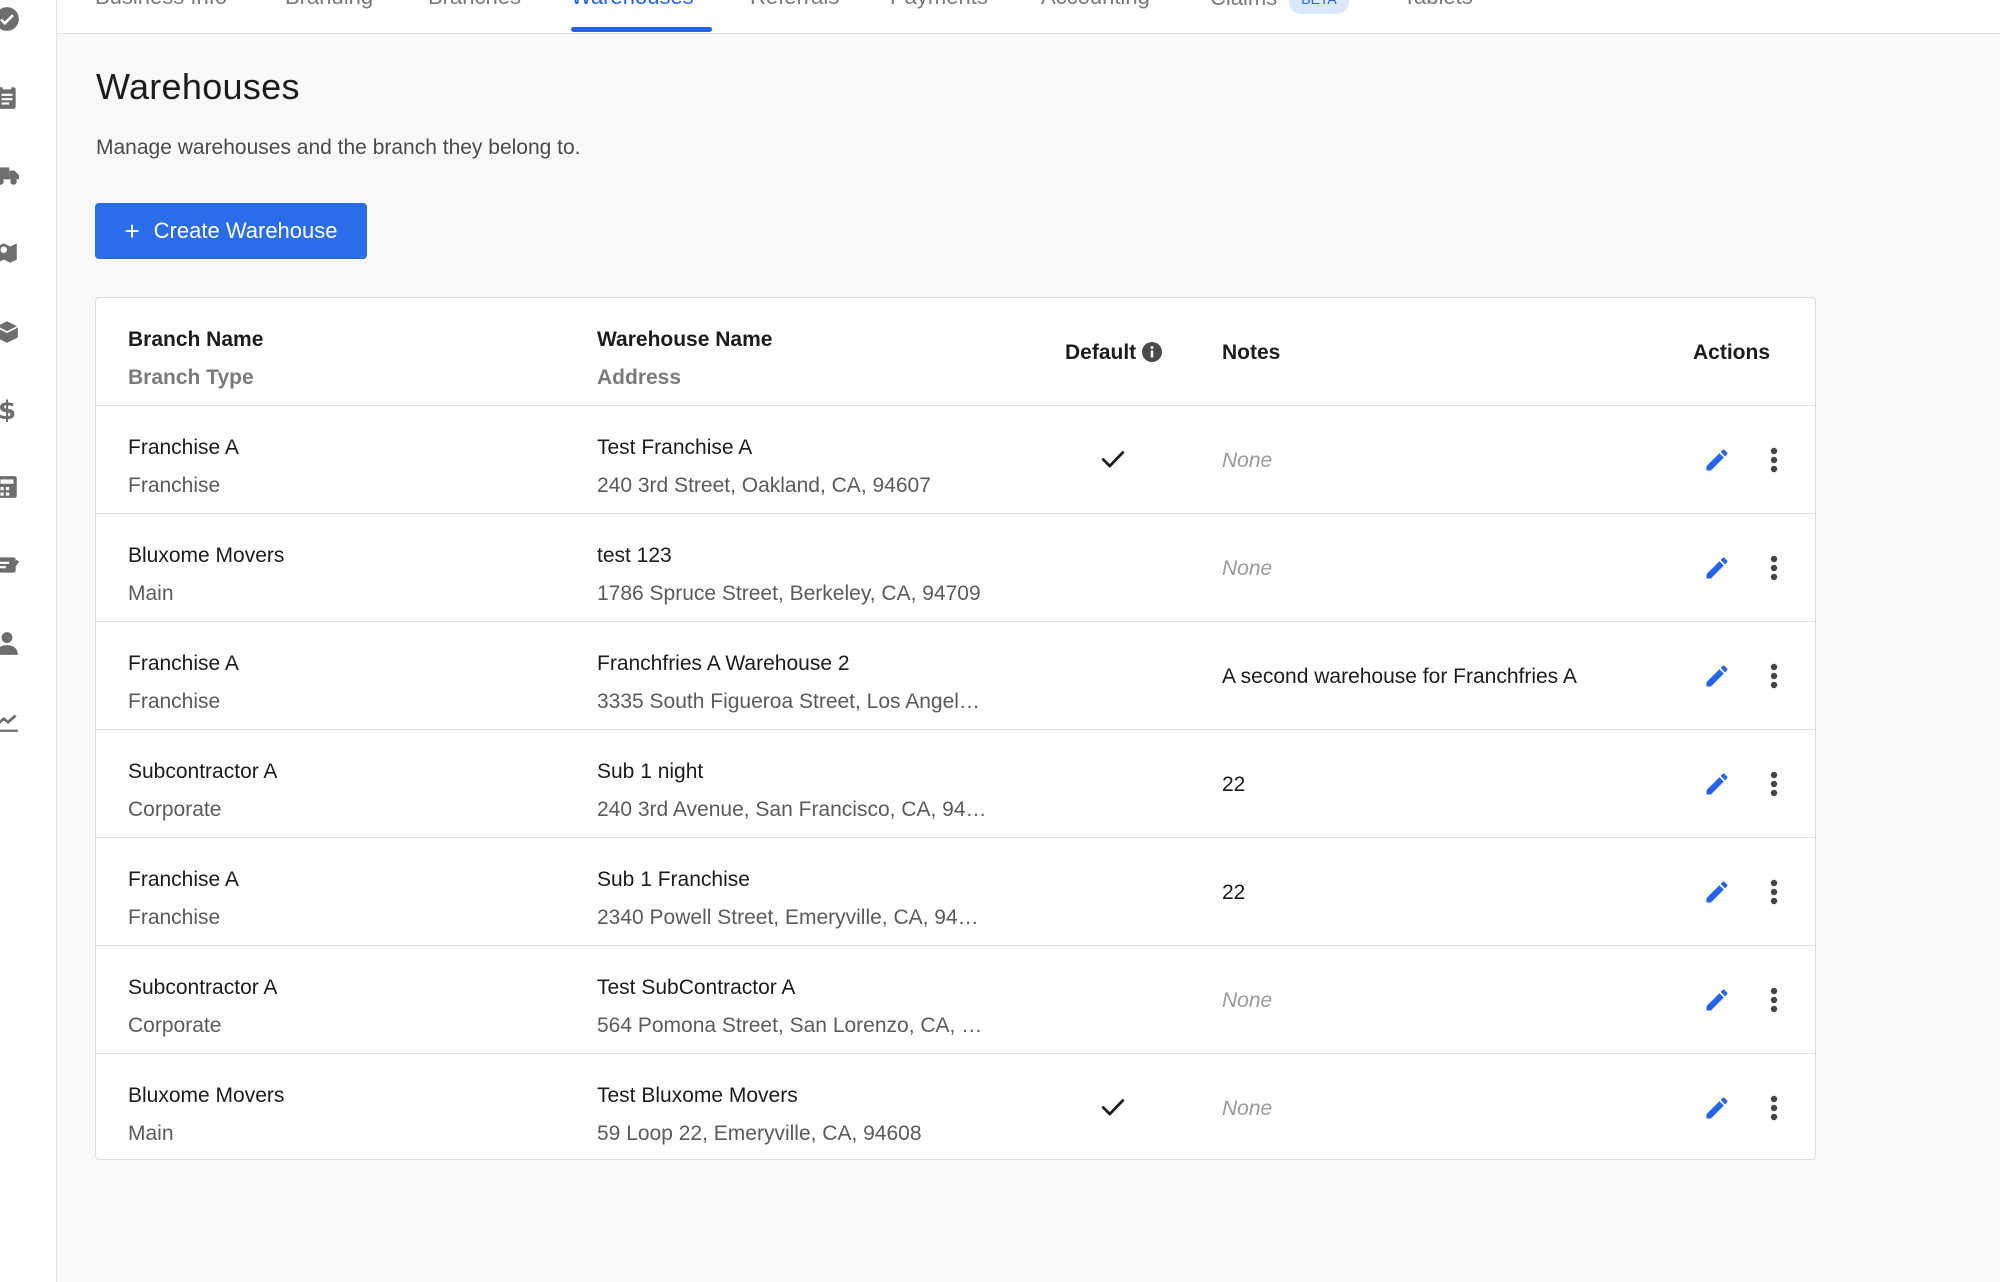 The height and width of the screenshot is (1282, 2000). What do you see at coordinates (639, 377) in the screenshot?
I see `header-address: Address` at bounding box center [639, 377].